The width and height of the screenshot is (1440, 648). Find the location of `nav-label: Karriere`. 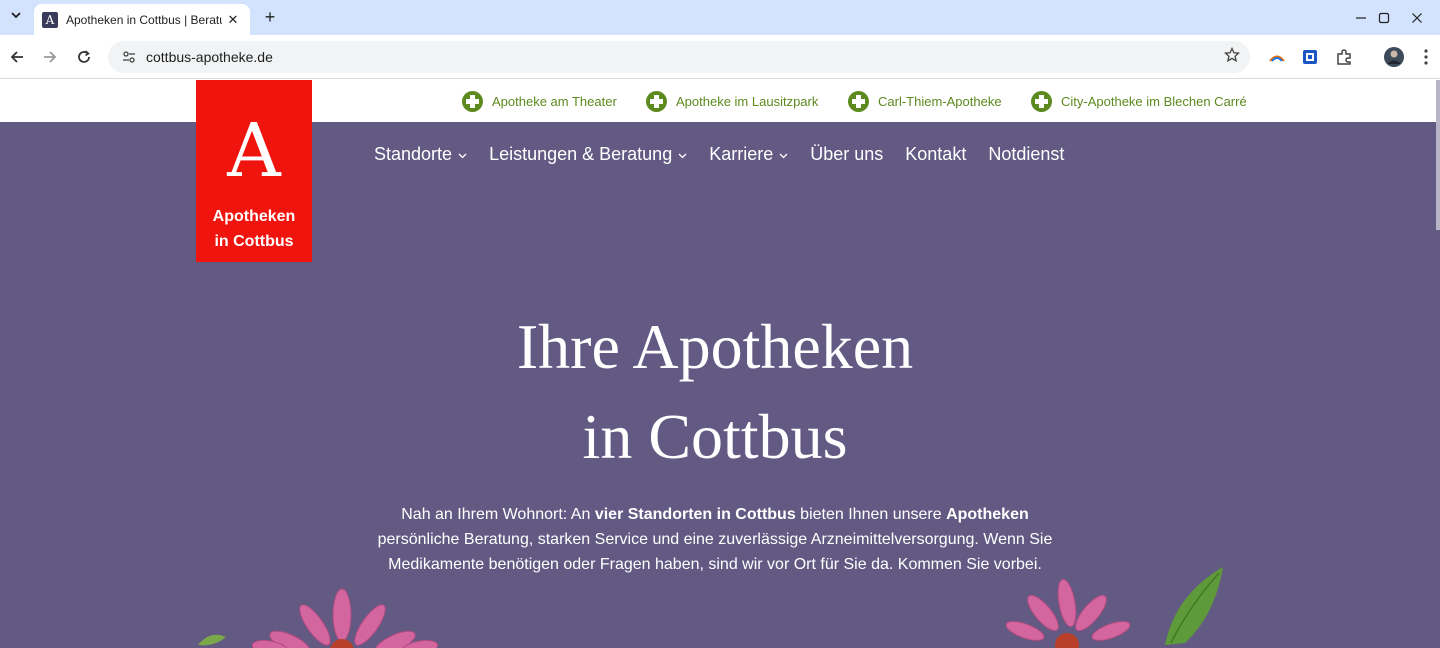

nav-label: Karriere is located at coordinates (741, 154).